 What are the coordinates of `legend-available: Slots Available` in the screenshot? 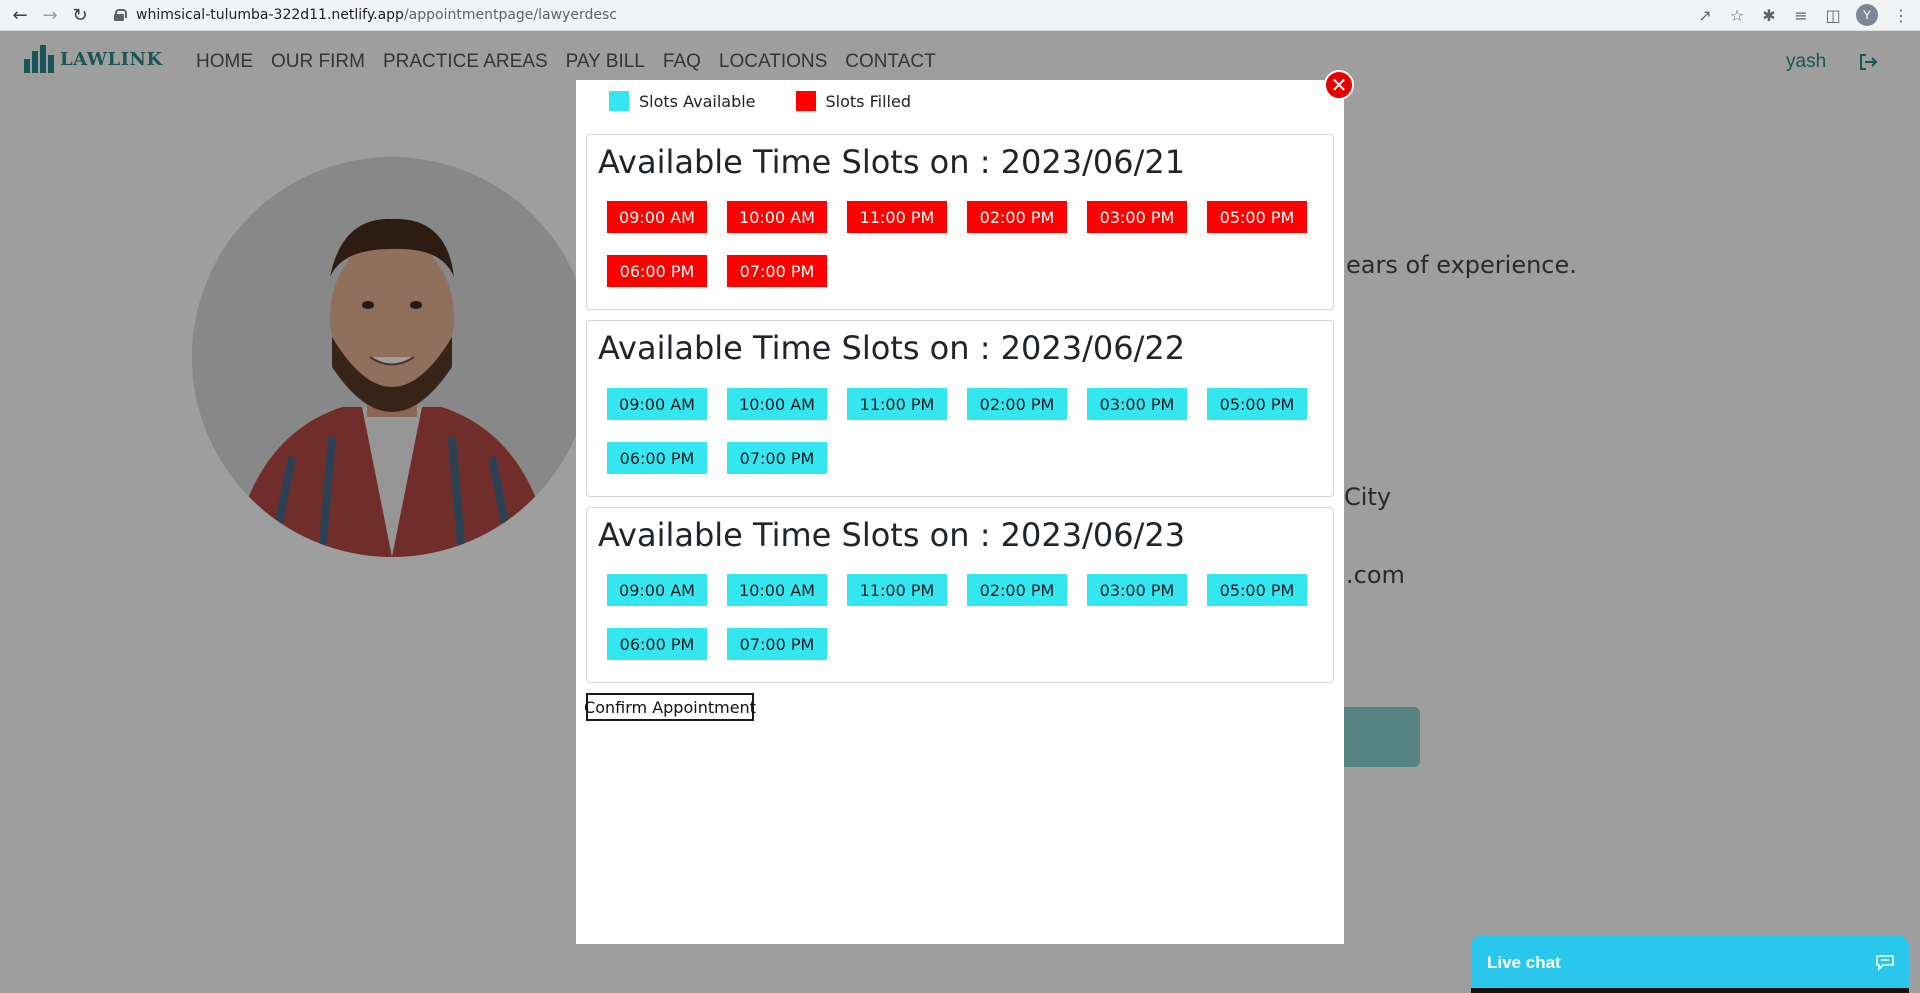 It's located at (682, 101).